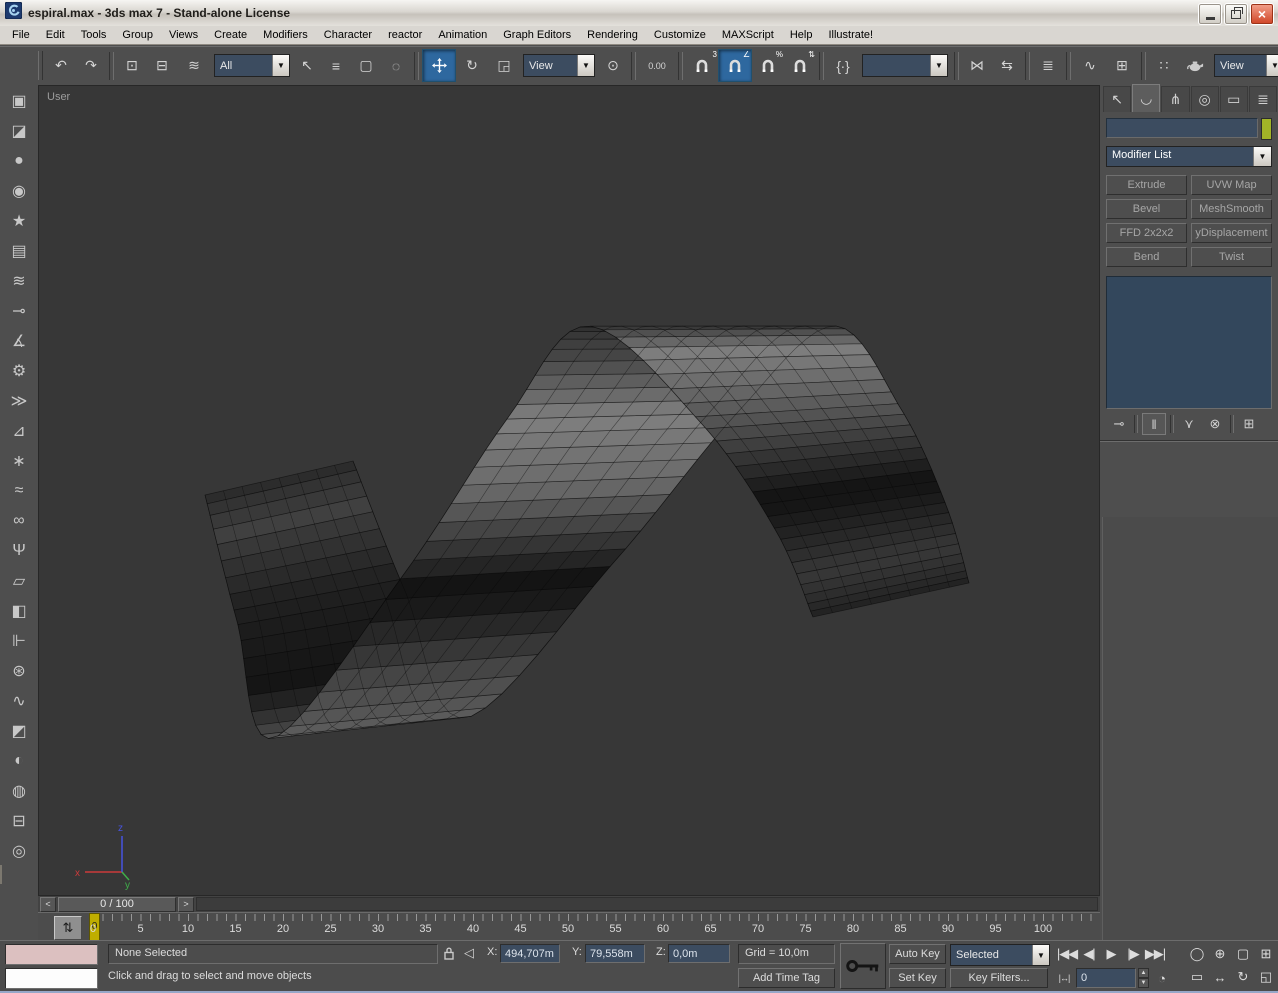 Image resolution: width=1278 pixels, height=993 pixels. What do you see at coordinates (702, 65) in the screenshot?
I see `snaps-toggle-3d: 3` at bounding box center [702, 65].